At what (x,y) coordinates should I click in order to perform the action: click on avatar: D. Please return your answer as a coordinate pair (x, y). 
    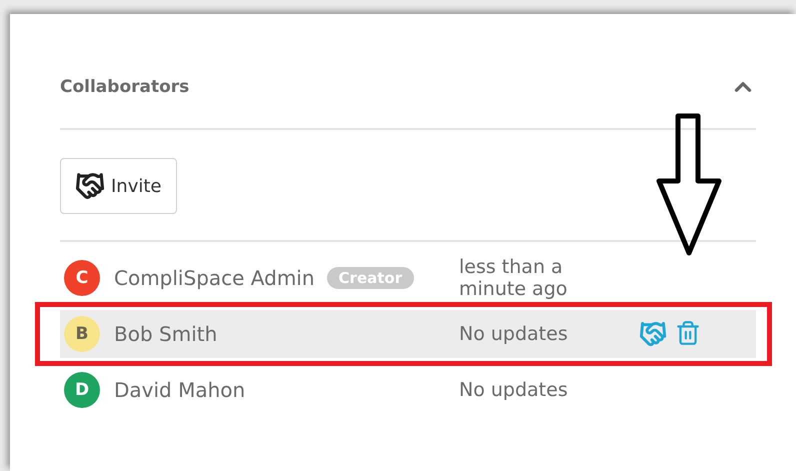
    Looking at the image, I should click on (82, 390).